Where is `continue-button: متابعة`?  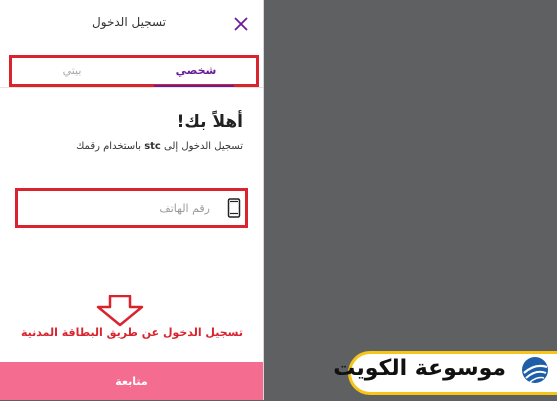
continue-button: متابعة is located at coordinates (131, 381).